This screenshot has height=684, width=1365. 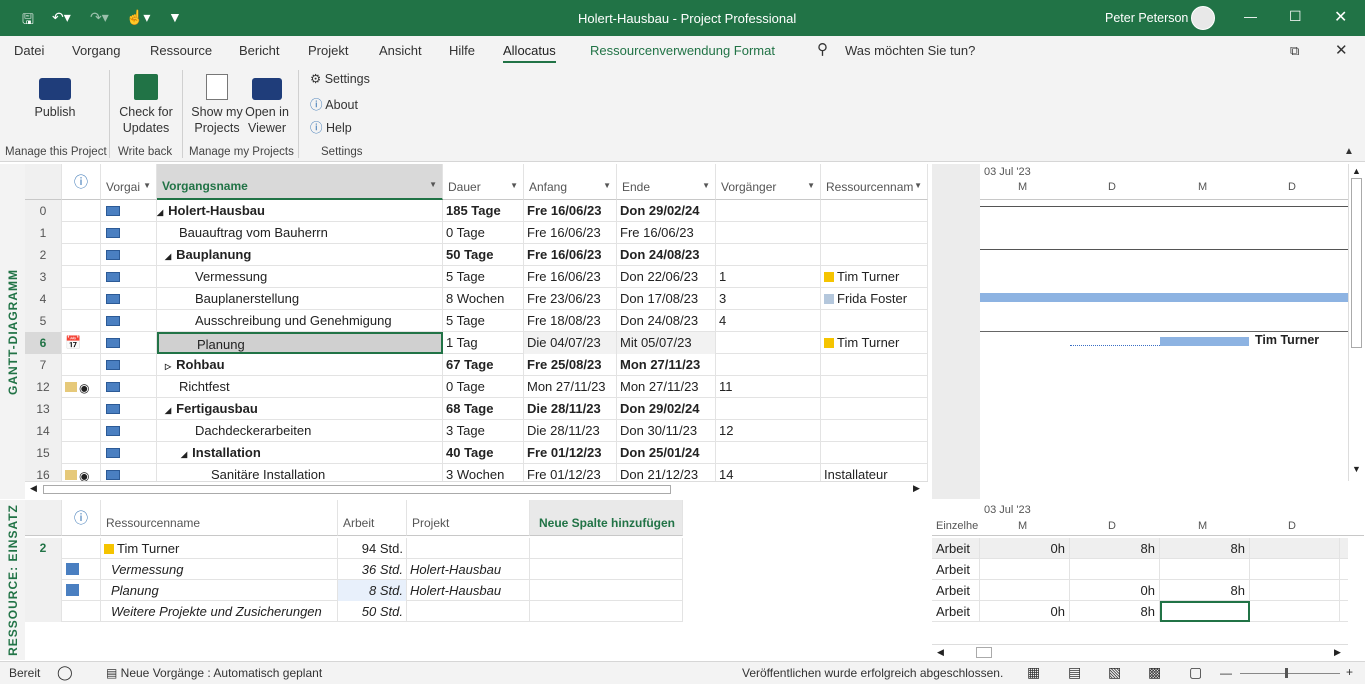 What do you see at coordinates (483, 453) in the screenshot?
I see `duration-cell: 40 Tage` at bounding box center [483, 453].